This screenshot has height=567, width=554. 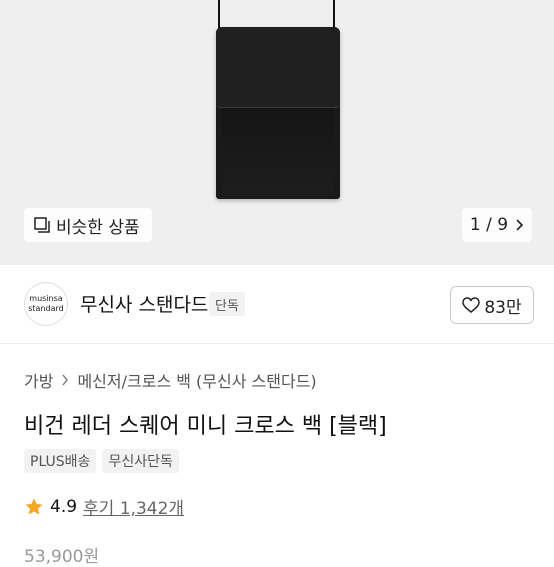 I want to click on star-icon, so click(x=34, y=506).